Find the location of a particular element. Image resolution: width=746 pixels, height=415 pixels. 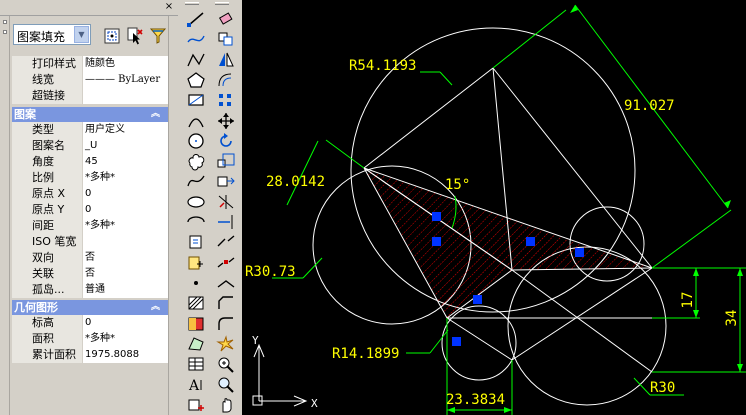

revision-cloud-icon is located at coordinates (196, 161).